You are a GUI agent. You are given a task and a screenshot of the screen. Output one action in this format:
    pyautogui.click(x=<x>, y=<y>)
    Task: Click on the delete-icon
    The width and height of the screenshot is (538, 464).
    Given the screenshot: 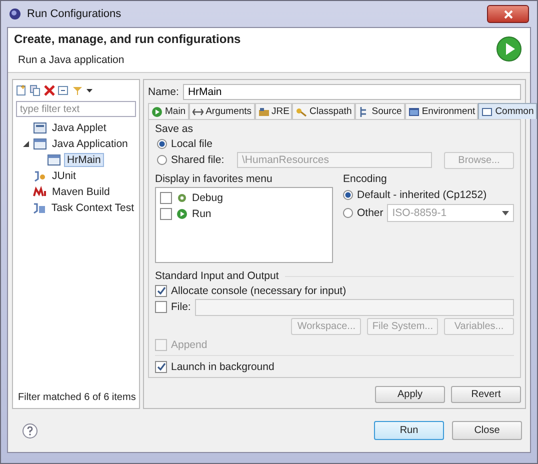 What is the action you would take?
    pyautogui.click(x=49, y=90)
    